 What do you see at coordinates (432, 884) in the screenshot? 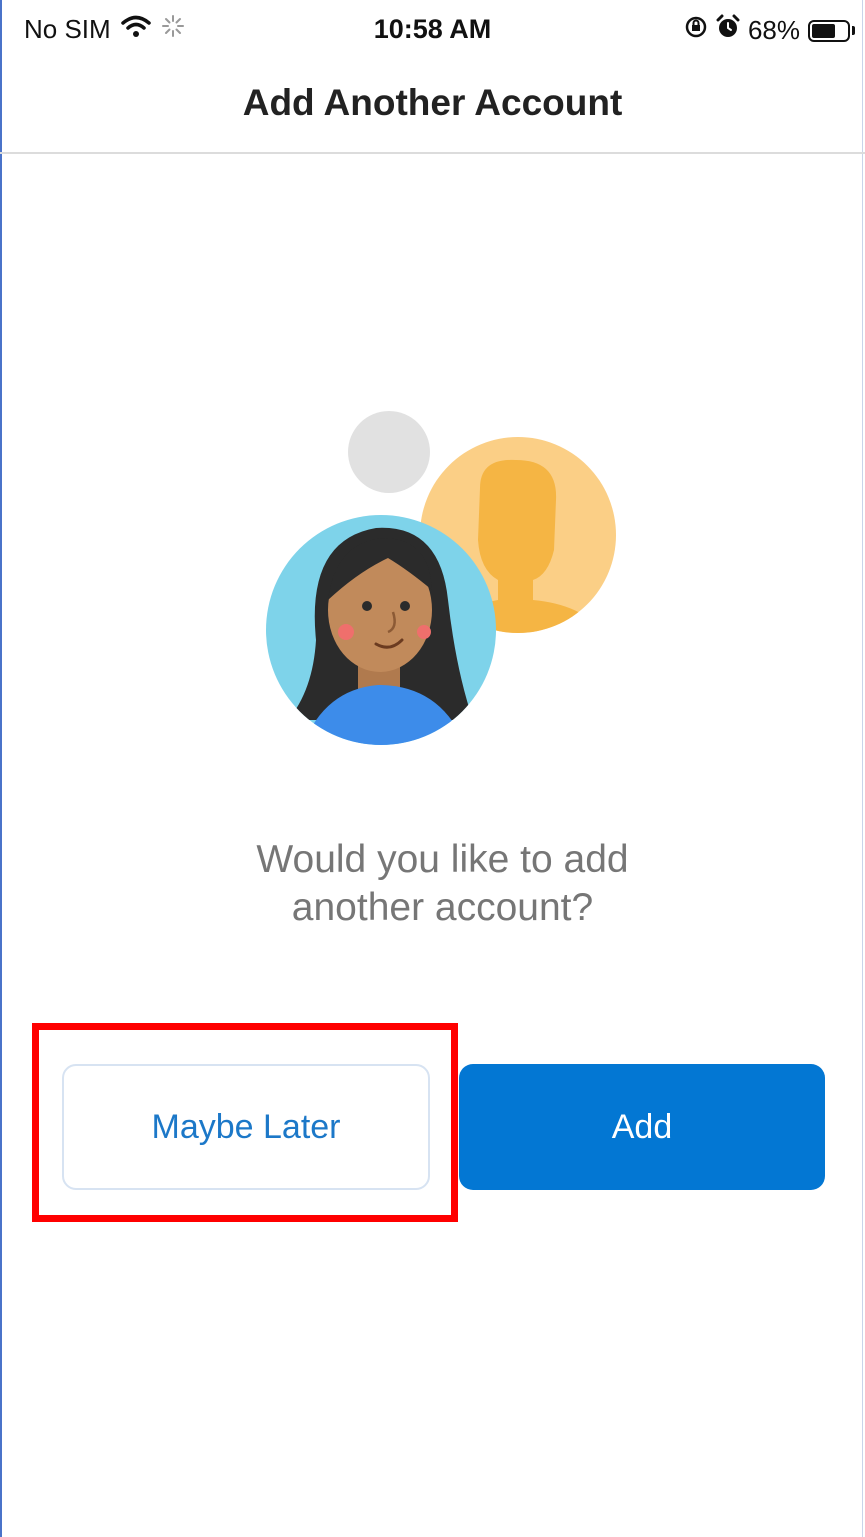
I see `add-account-prompt: Would you like to add another account?` at bounding box center [432, 884].